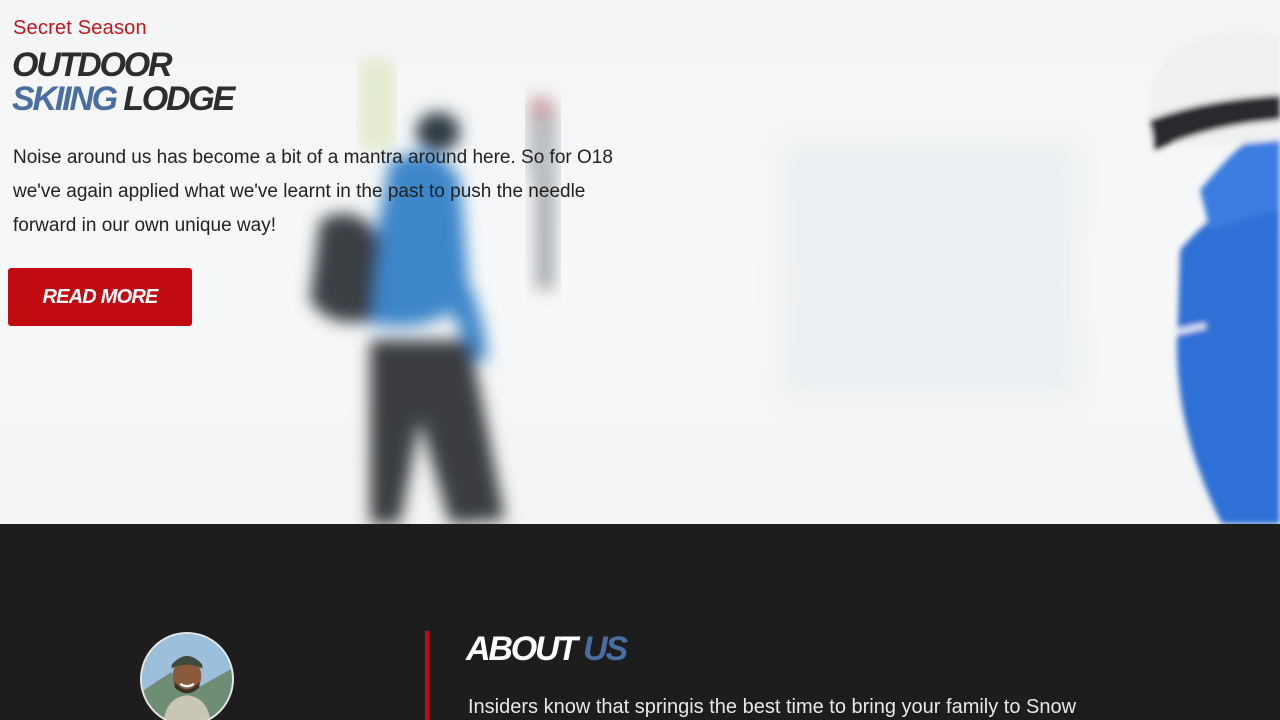 The width and height of the screenshot is (1280, 720). I want to click on hero-title: OUTDOOR SKIING LODGE, so click(123, 82).